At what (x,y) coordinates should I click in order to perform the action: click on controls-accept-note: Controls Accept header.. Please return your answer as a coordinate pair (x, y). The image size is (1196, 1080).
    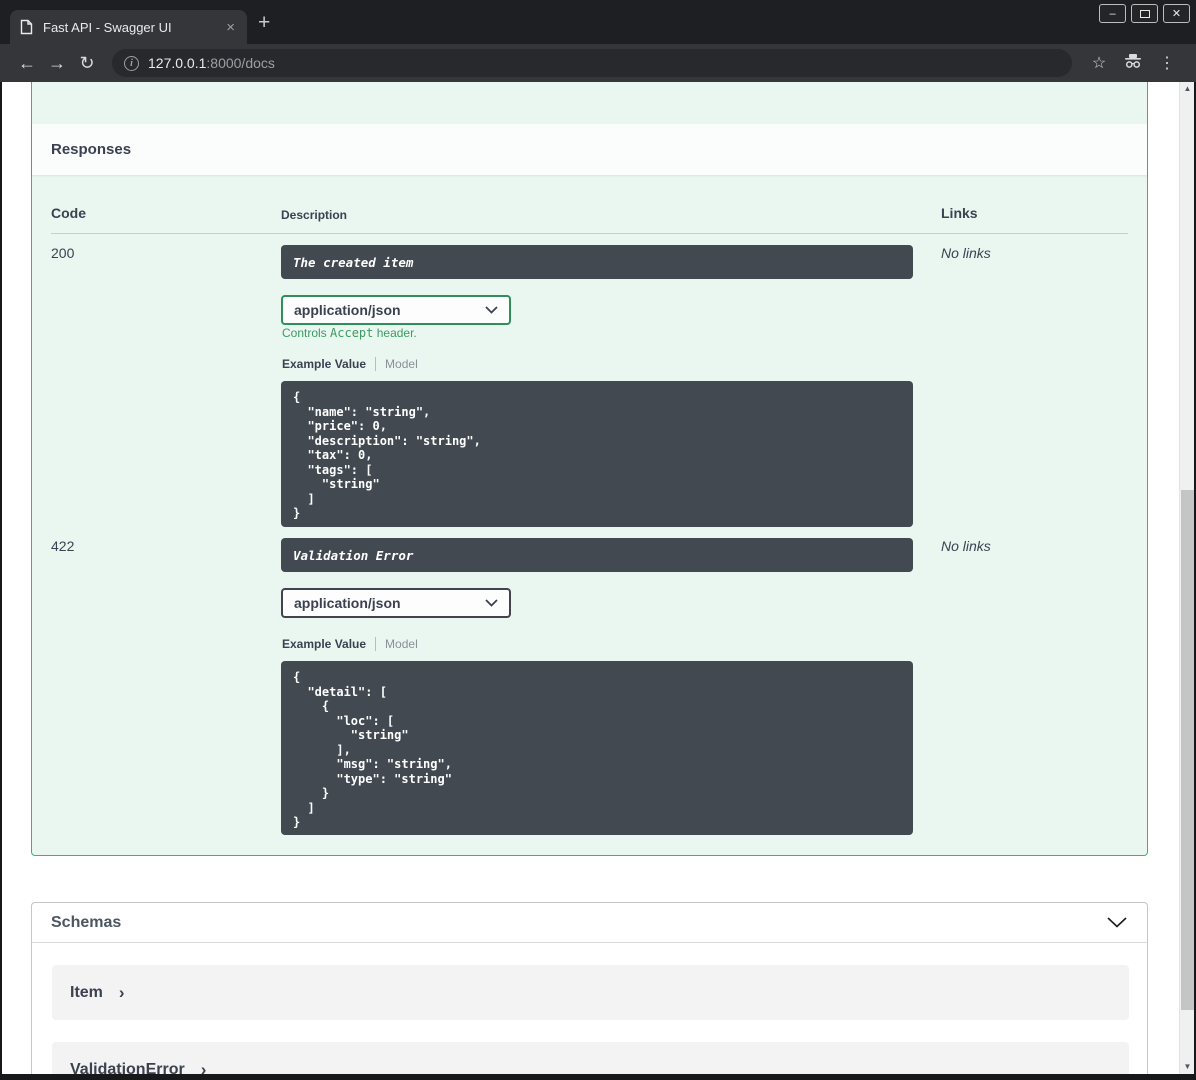
    Looking at the image, I should click on (349, 333).